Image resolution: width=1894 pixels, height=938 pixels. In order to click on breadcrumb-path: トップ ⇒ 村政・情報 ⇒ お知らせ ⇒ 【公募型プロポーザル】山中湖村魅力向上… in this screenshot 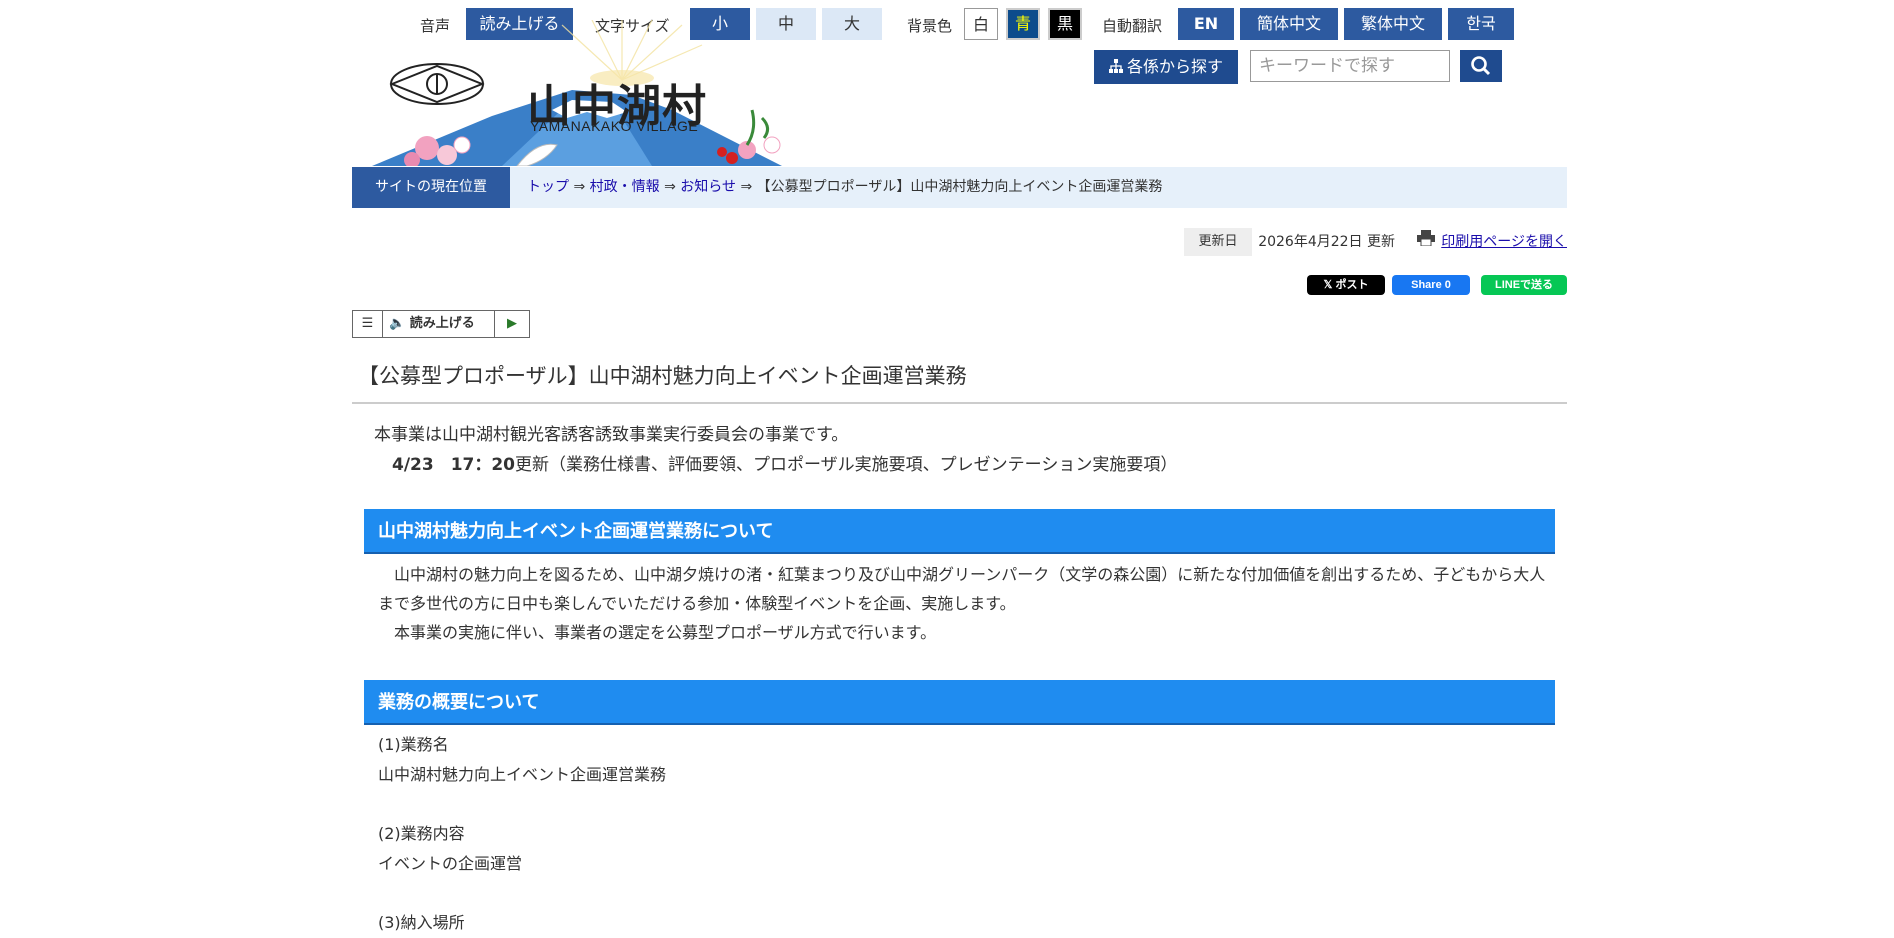, I will do `click(844, 187)`.